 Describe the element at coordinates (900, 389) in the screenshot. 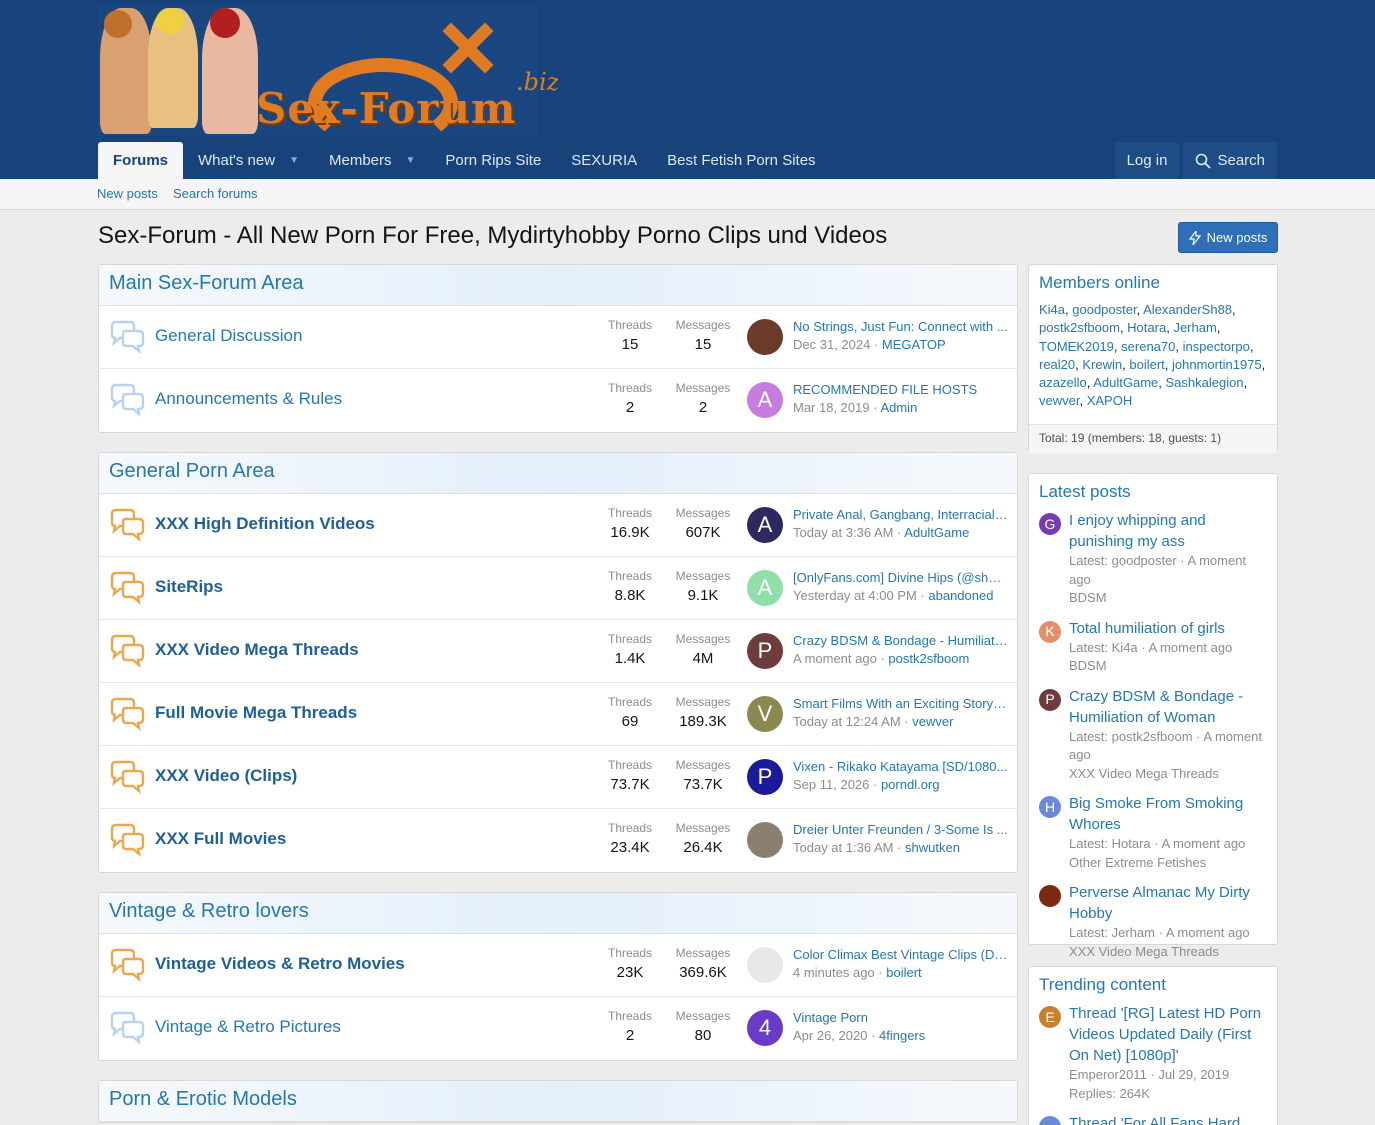

I see `last-post-title-link: RECOMMENDED FILE HOSTS` at that location.